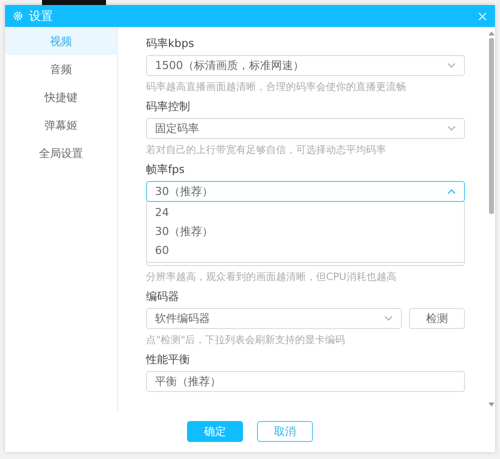 The image size is (500, 459). What do you see at coordinates (166, 169) in the screenshot?
I see `field-label: 帧率fps` at bounding box center [166, 169].